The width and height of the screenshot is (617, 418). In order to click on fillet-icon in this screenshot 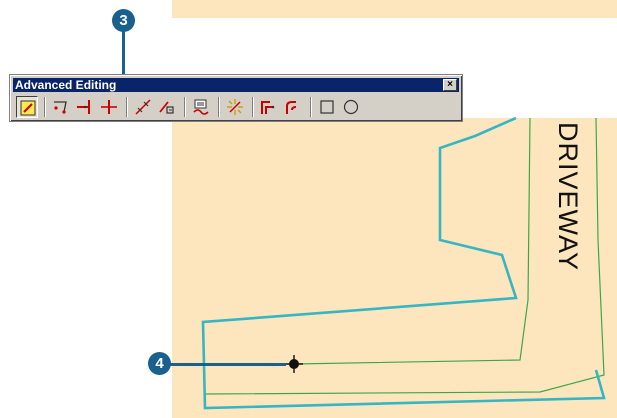, I will do `click(60, 107)`.